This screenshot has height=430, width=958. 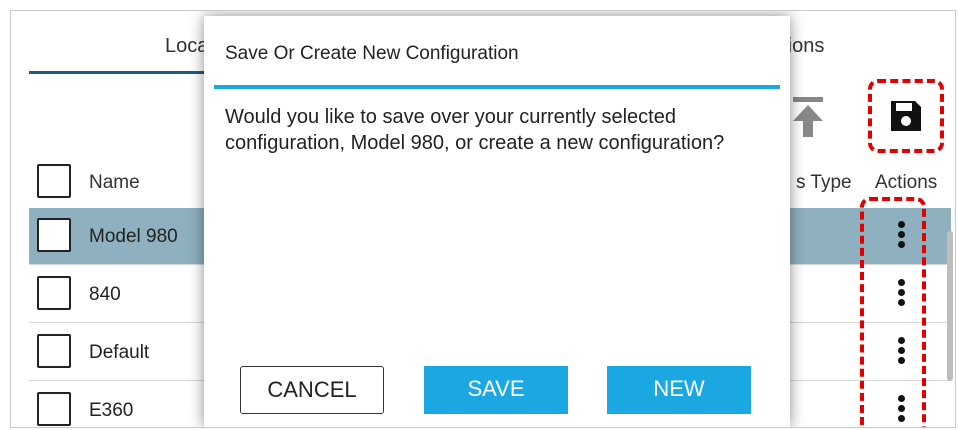 What do you see at coordinates (133, 236) in the screenshot?
I see `row-name: Model 980` at bounding box center [133, 236].